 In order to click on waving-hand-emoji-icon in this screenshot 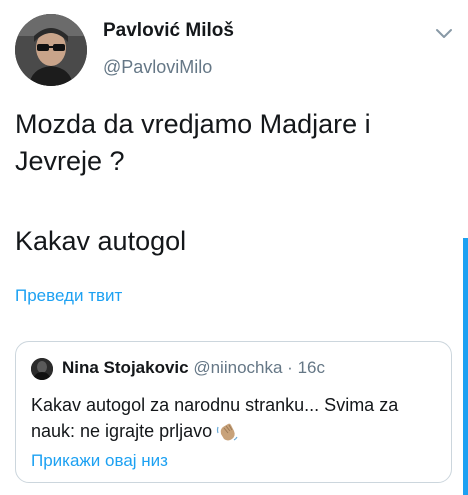, I will do `click(227, 432)`.